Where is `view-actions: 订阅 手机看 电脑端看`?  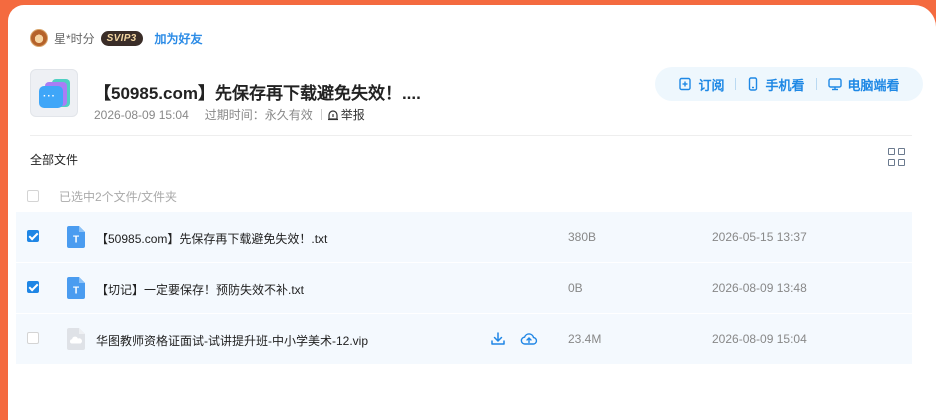
view-actions: 订阅 手机看 电脑端看 is located at coordinates (789, 84).